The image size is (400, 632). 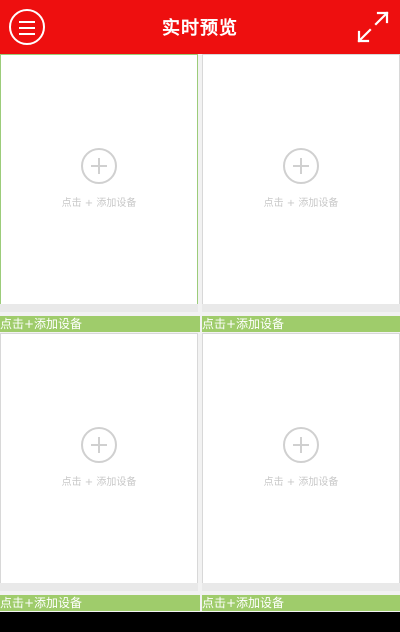 I want to click on menu-button, so click(x=27, y=27).